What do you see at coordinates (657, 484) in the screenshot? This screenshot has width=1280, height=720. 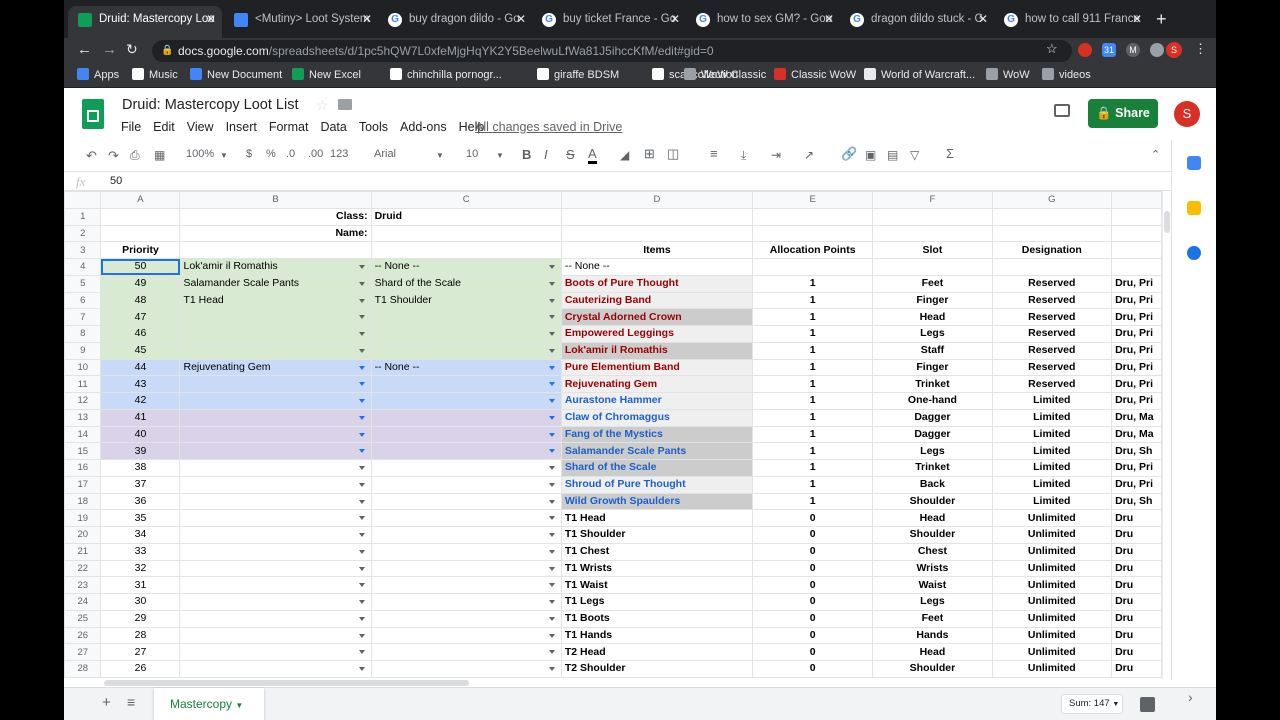 I see `cell-d: Shroud of Pure Thought` at bounding box center [657, 484].